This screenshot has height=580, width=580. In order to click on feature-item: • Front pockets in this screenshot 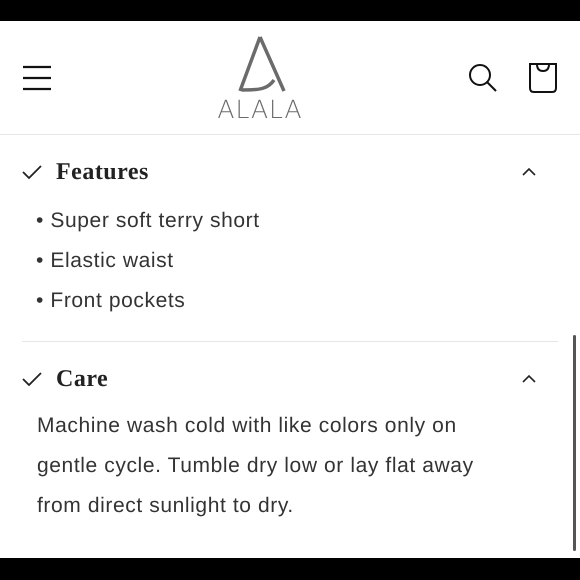, I will do `click(111, 301)`.